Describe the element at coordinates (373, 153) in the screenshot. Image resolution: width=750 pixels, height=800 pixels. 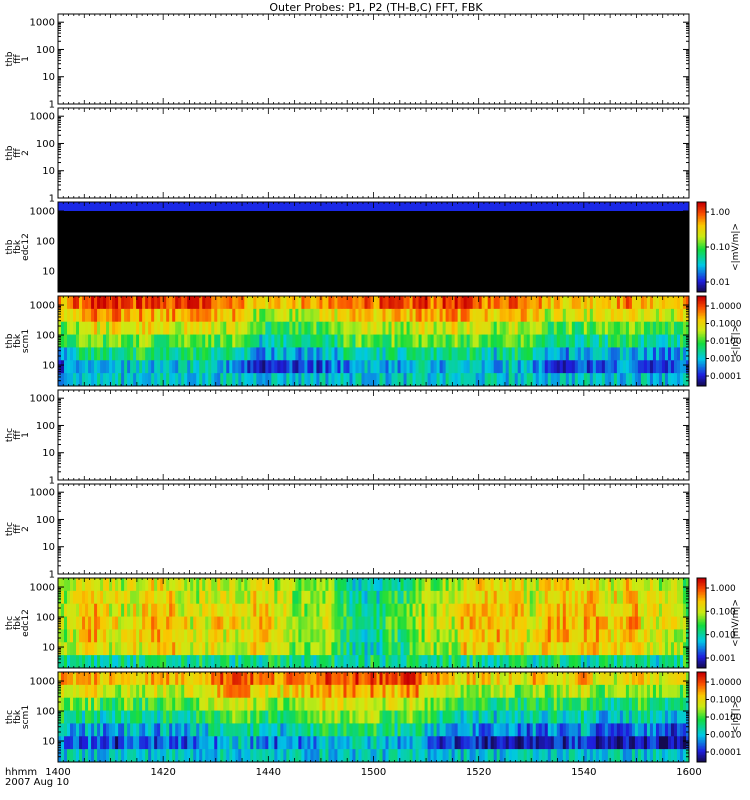
I see `panel-frame` at that location.